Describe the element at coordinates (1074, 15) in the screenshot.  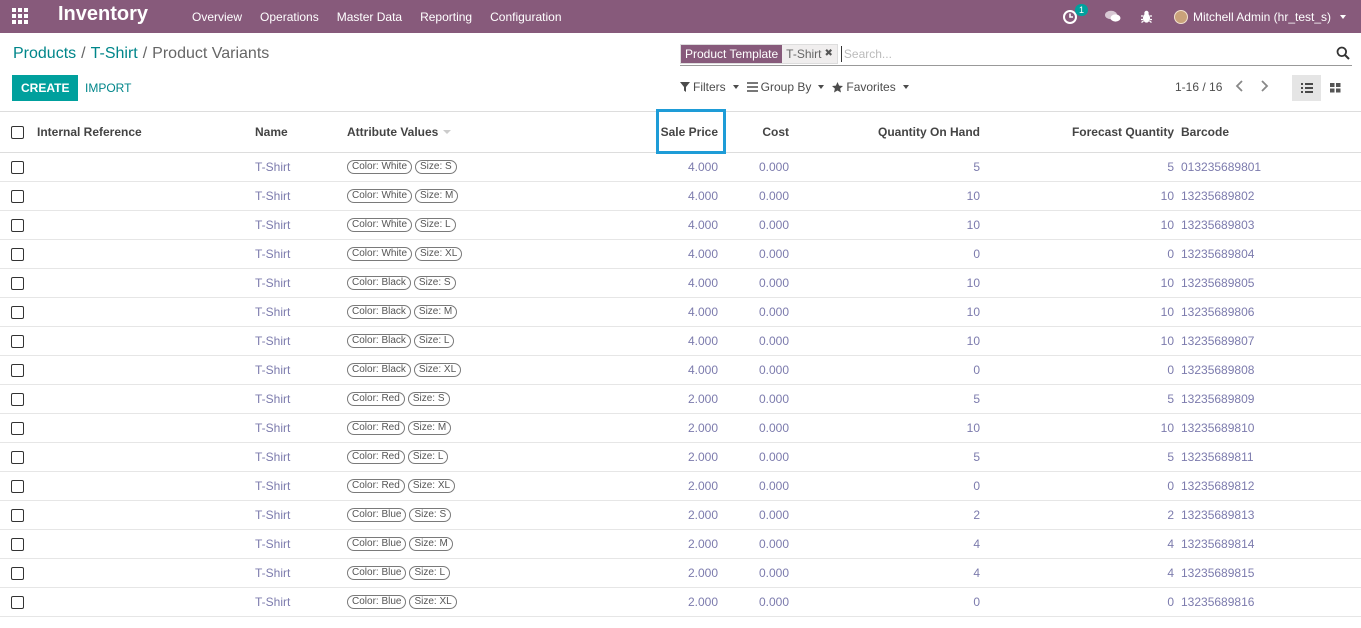
I see `activity-clock-icon: 1` at that location.